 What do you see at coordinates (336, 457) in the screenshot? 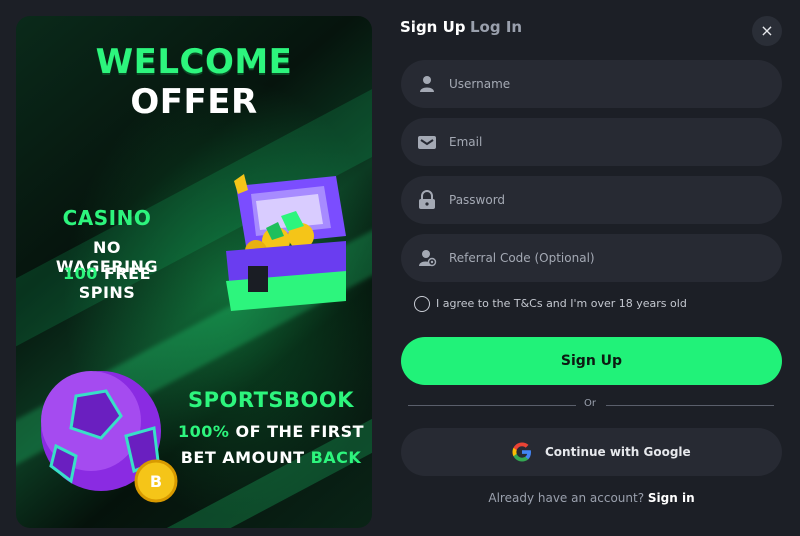
I see `sportsbook-back: BACK` at bounding box center [336, 457].